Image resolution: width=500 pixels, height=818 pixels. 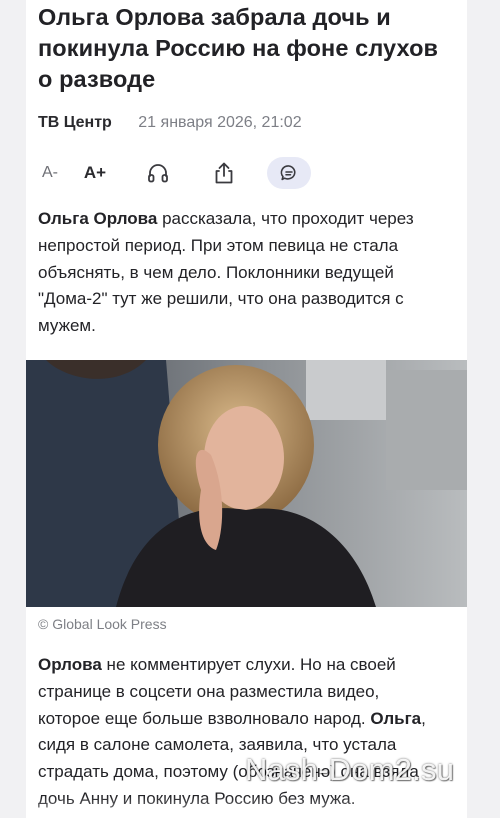 I want to click on listen-button, so click(x=158, y=173).